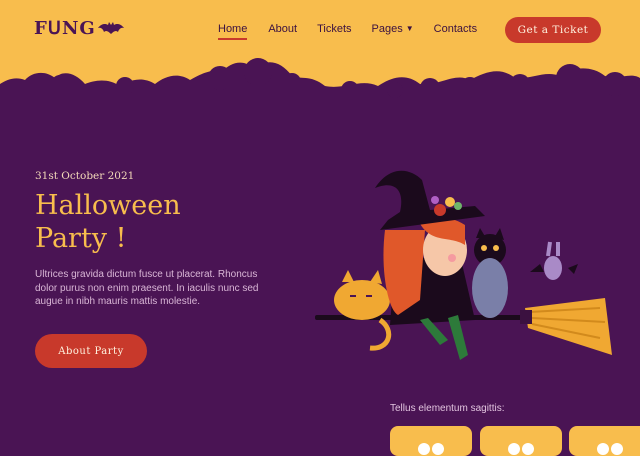  What do you see at coordinates (604, 441) in the screenshot?
I see `countdown-box-minutes` at bounding box center [604, 441].